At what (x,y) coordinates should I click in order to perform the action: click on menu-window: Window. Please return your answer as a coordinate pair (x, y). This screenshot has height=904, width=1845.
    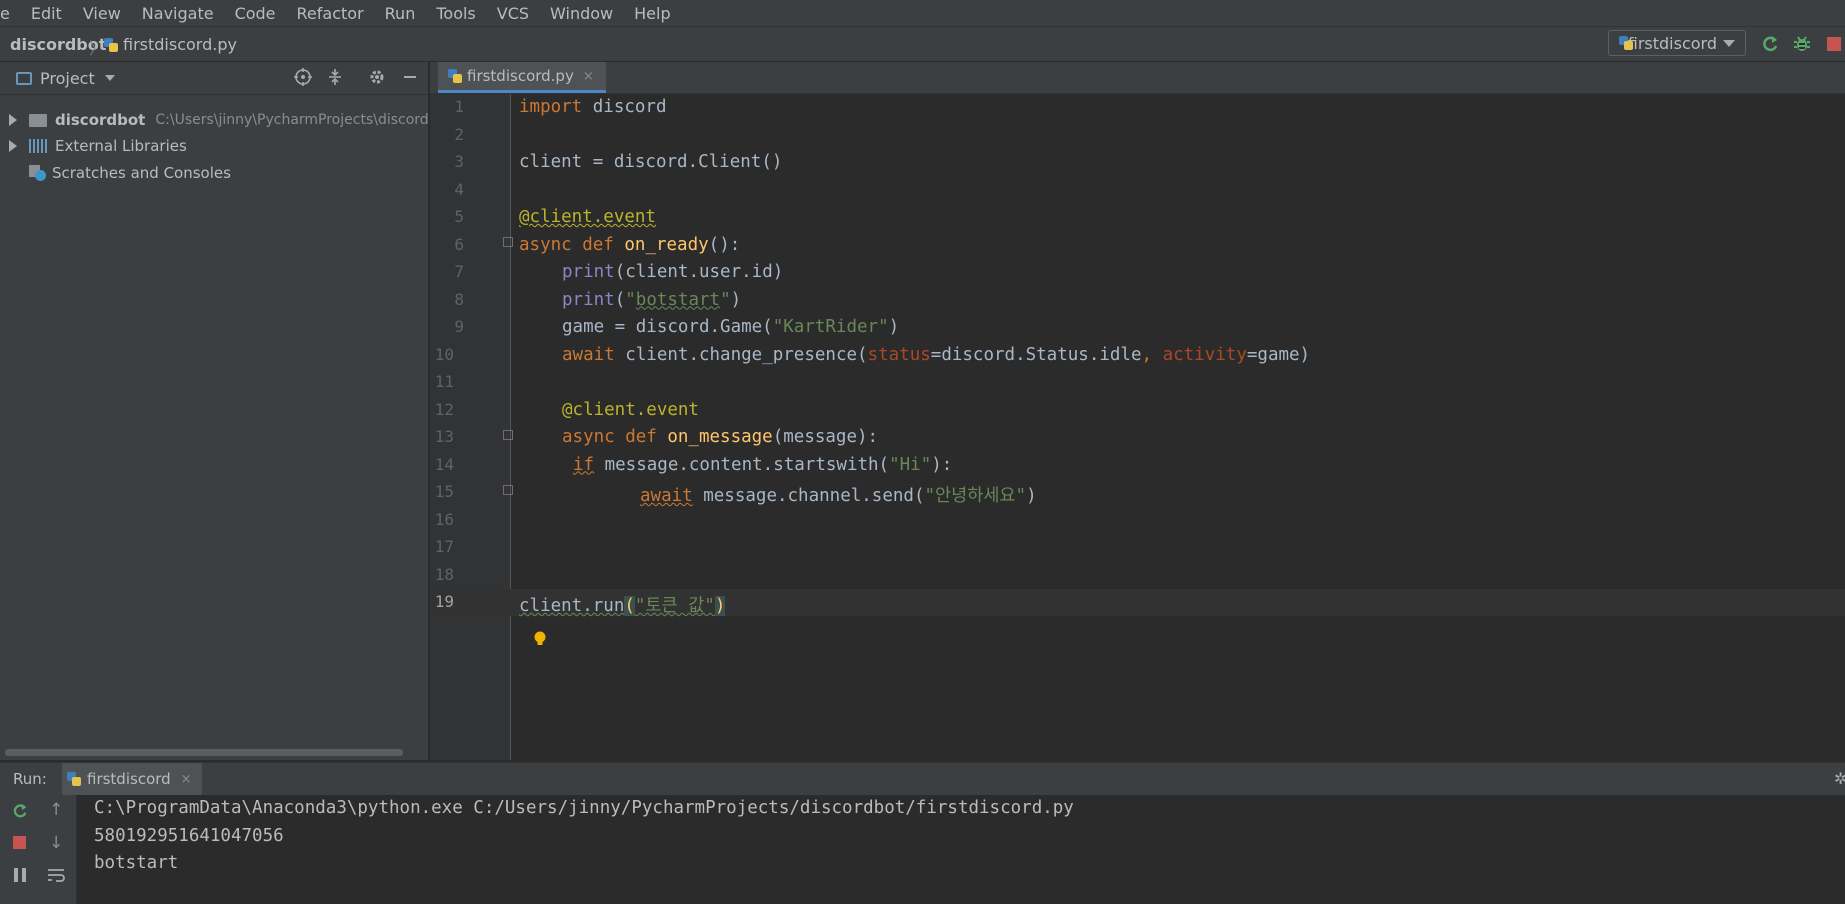
    Looking at the image, I should click on (580, 13).